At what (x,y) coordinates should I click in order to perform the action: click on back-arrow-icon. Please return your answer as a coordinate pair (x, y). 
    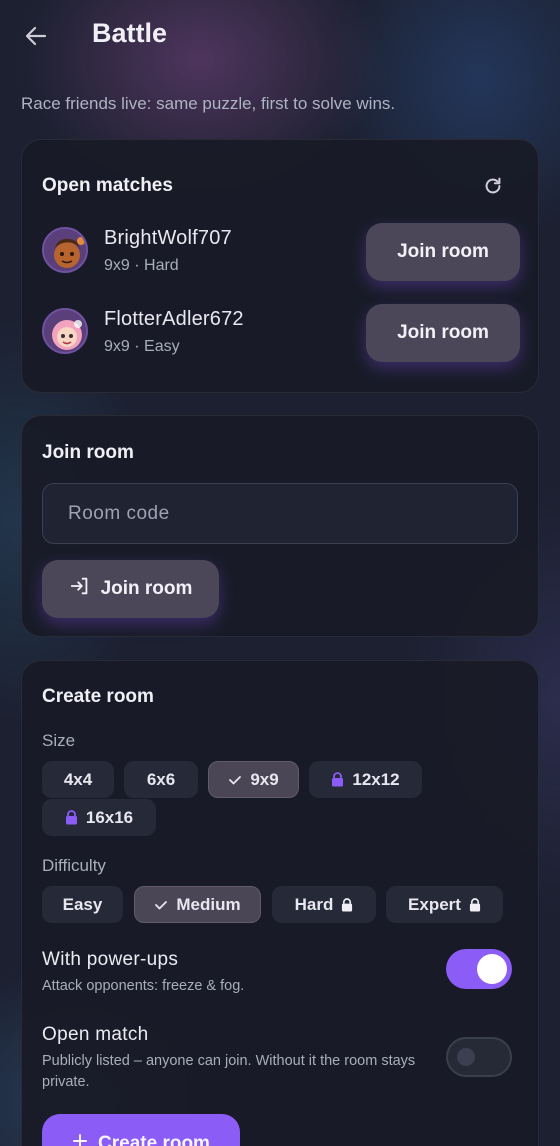
    Looking at the image, I should click on (36, 36).